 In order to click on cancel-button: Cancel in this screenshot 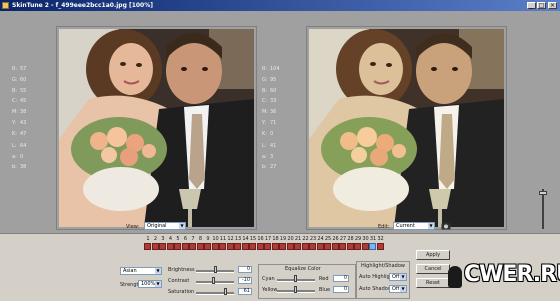, I will do `click(433, 269)`.